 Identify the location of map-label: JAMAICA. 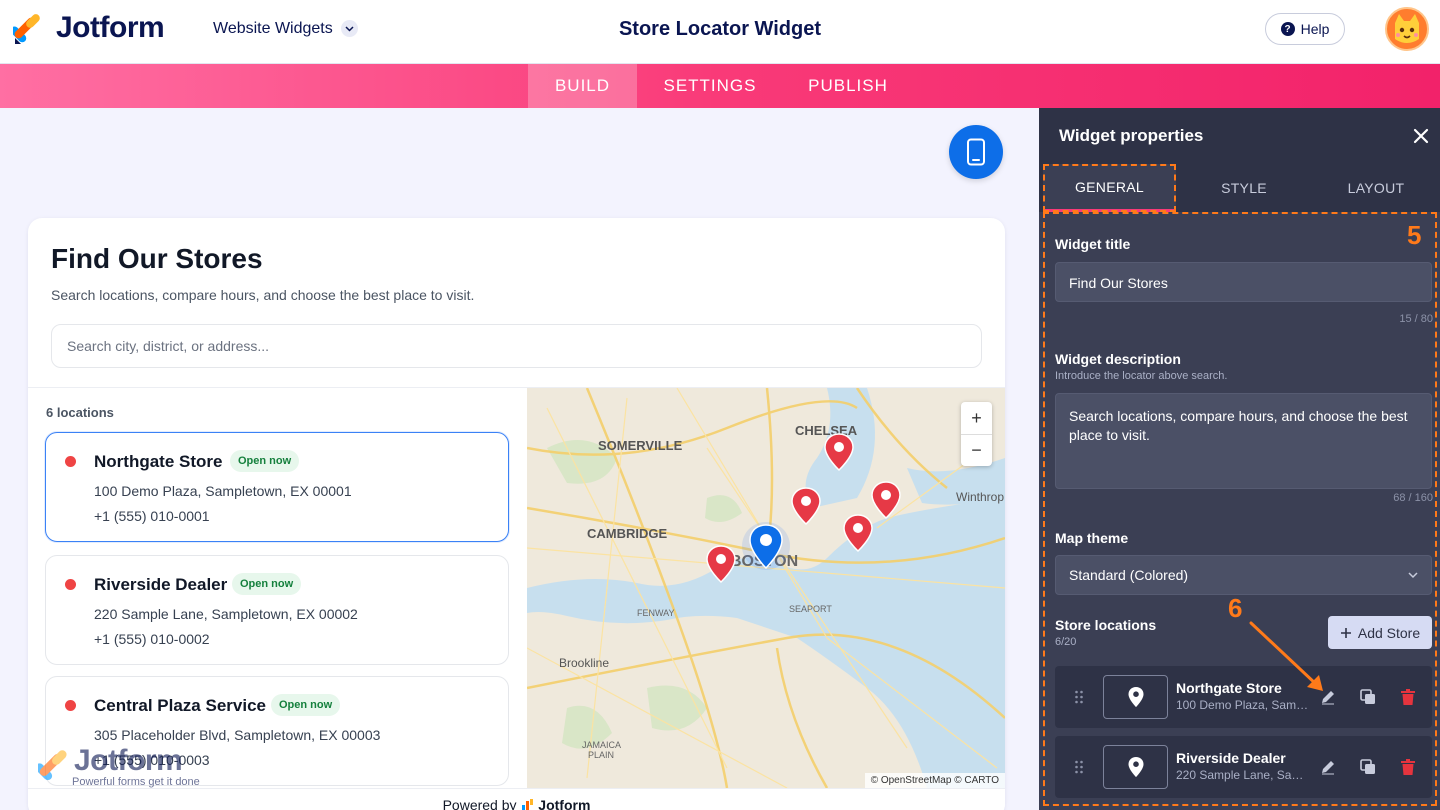
(601, 745).